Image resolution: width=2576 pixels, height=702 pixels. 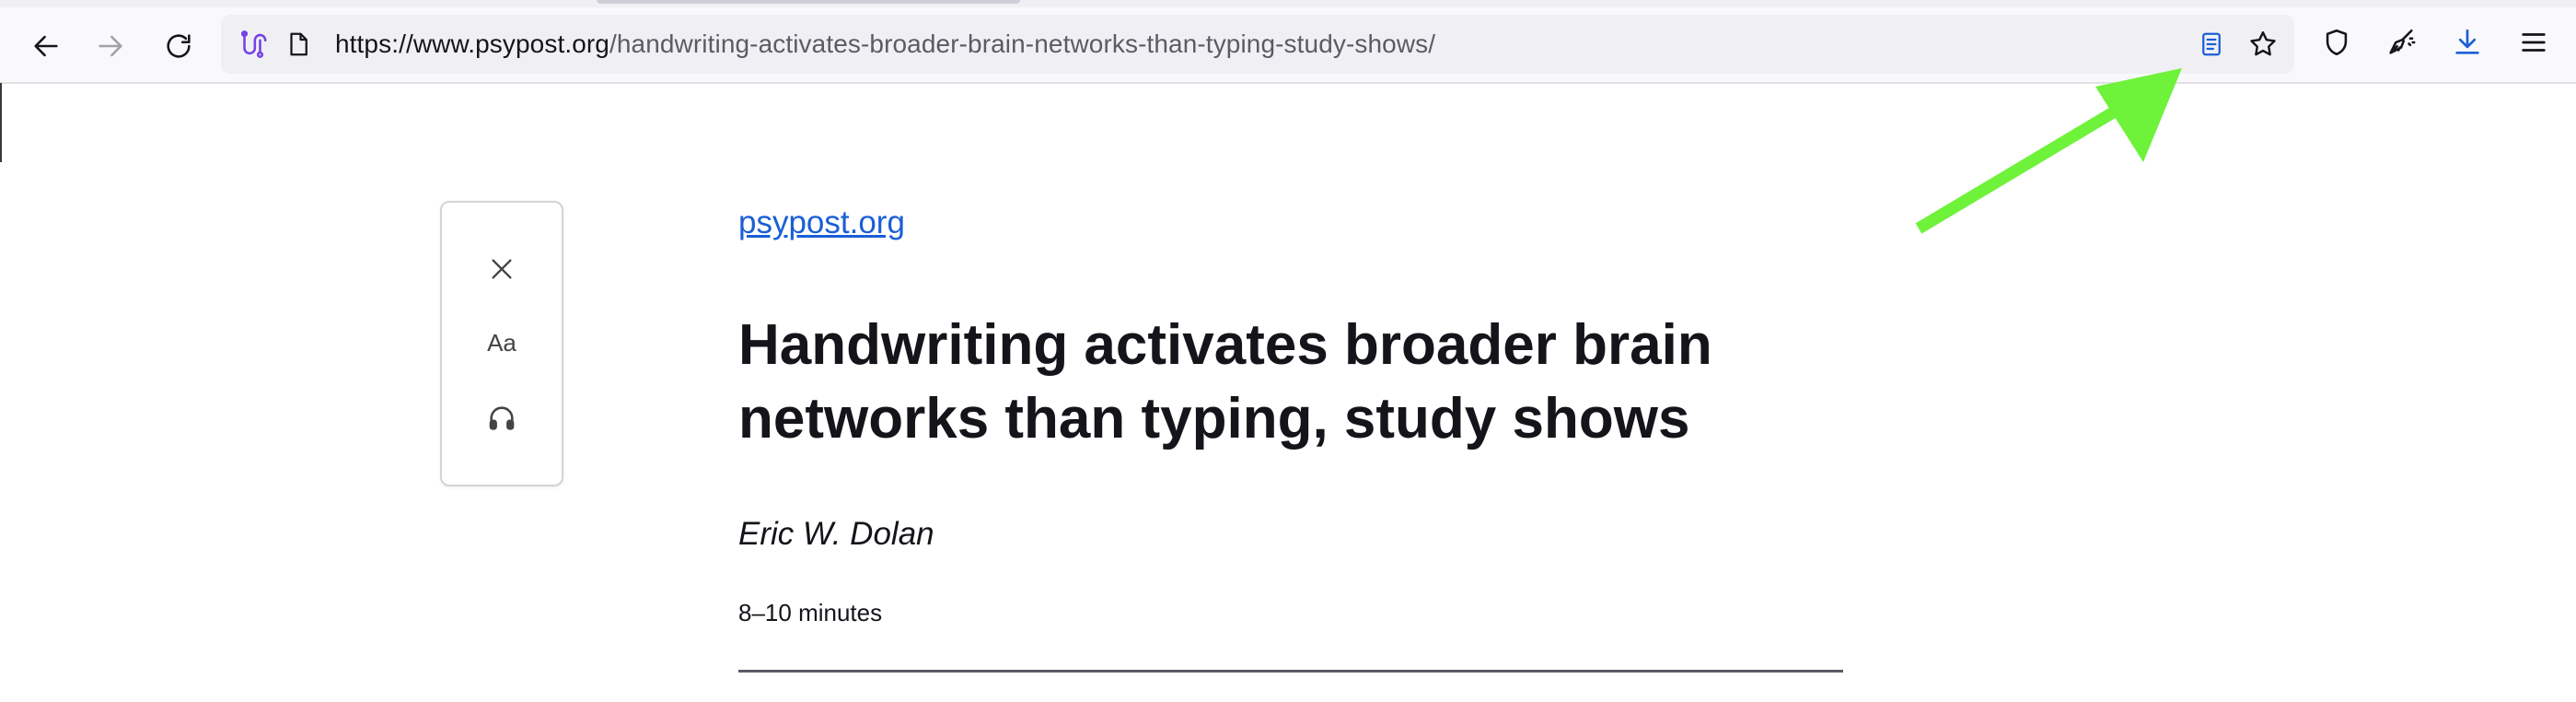 I want to click on arrow-left-icon, so click(x=46, y=46).